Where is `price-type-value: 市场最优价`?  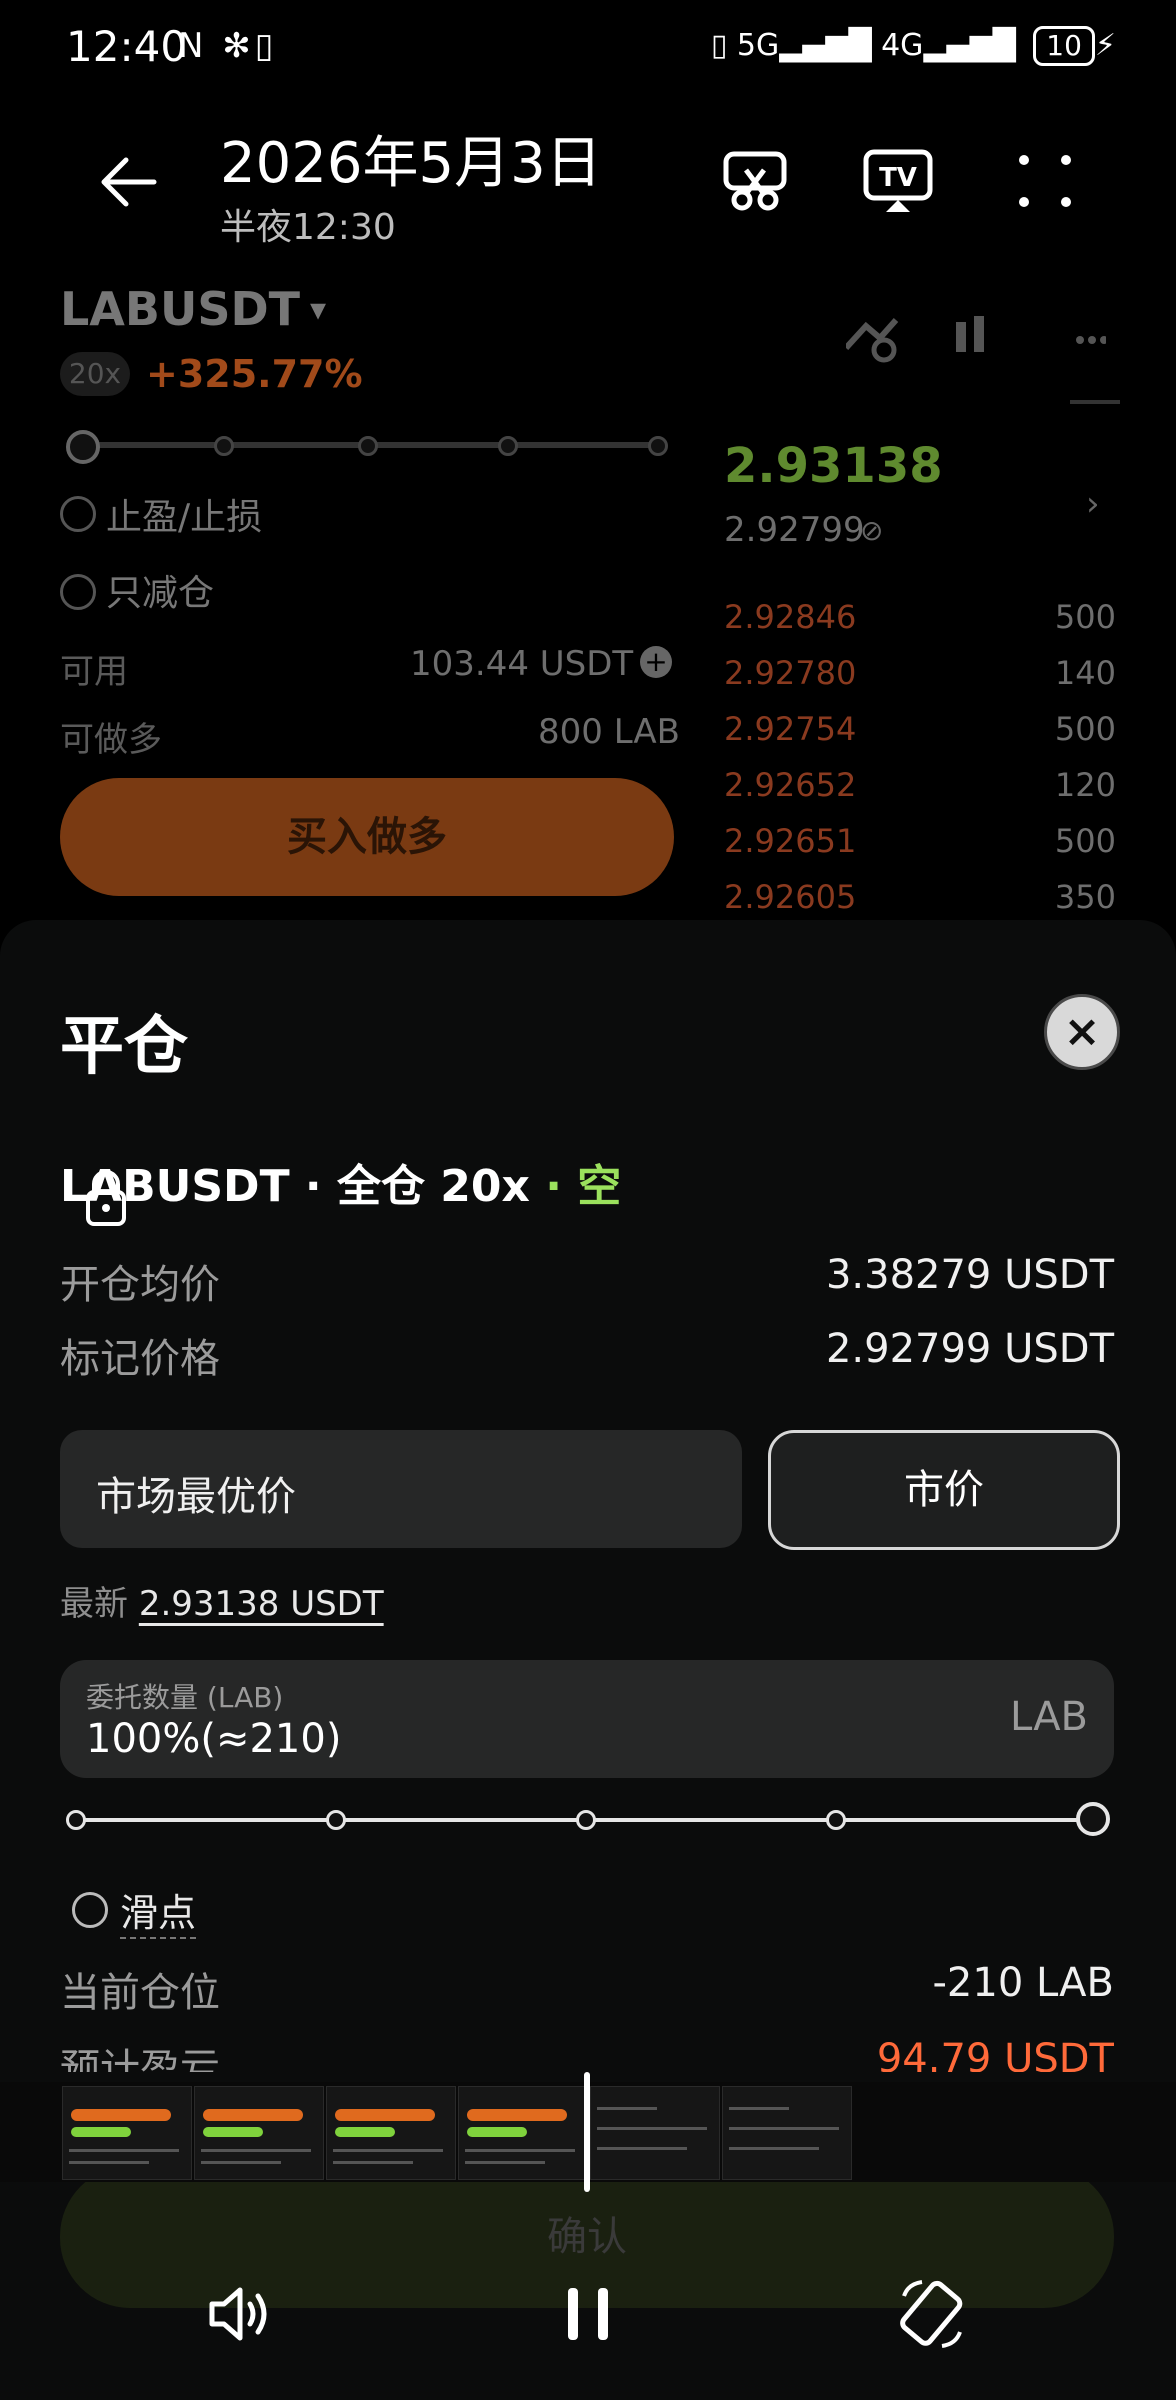 price-type-value: 市场最优价 is located at coordinates (196, 1497).